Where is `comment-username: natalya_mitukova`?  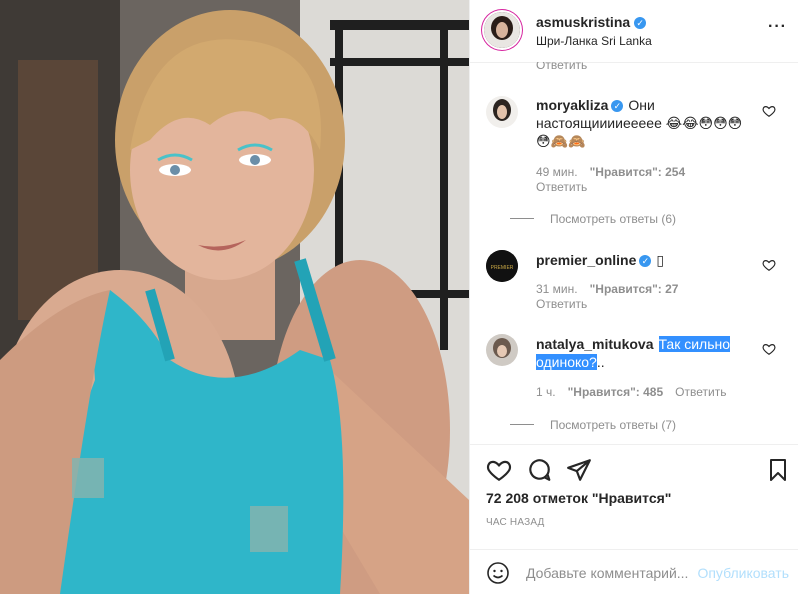
comment-username: natalya_mitukova is located at coordinates (595, 344).